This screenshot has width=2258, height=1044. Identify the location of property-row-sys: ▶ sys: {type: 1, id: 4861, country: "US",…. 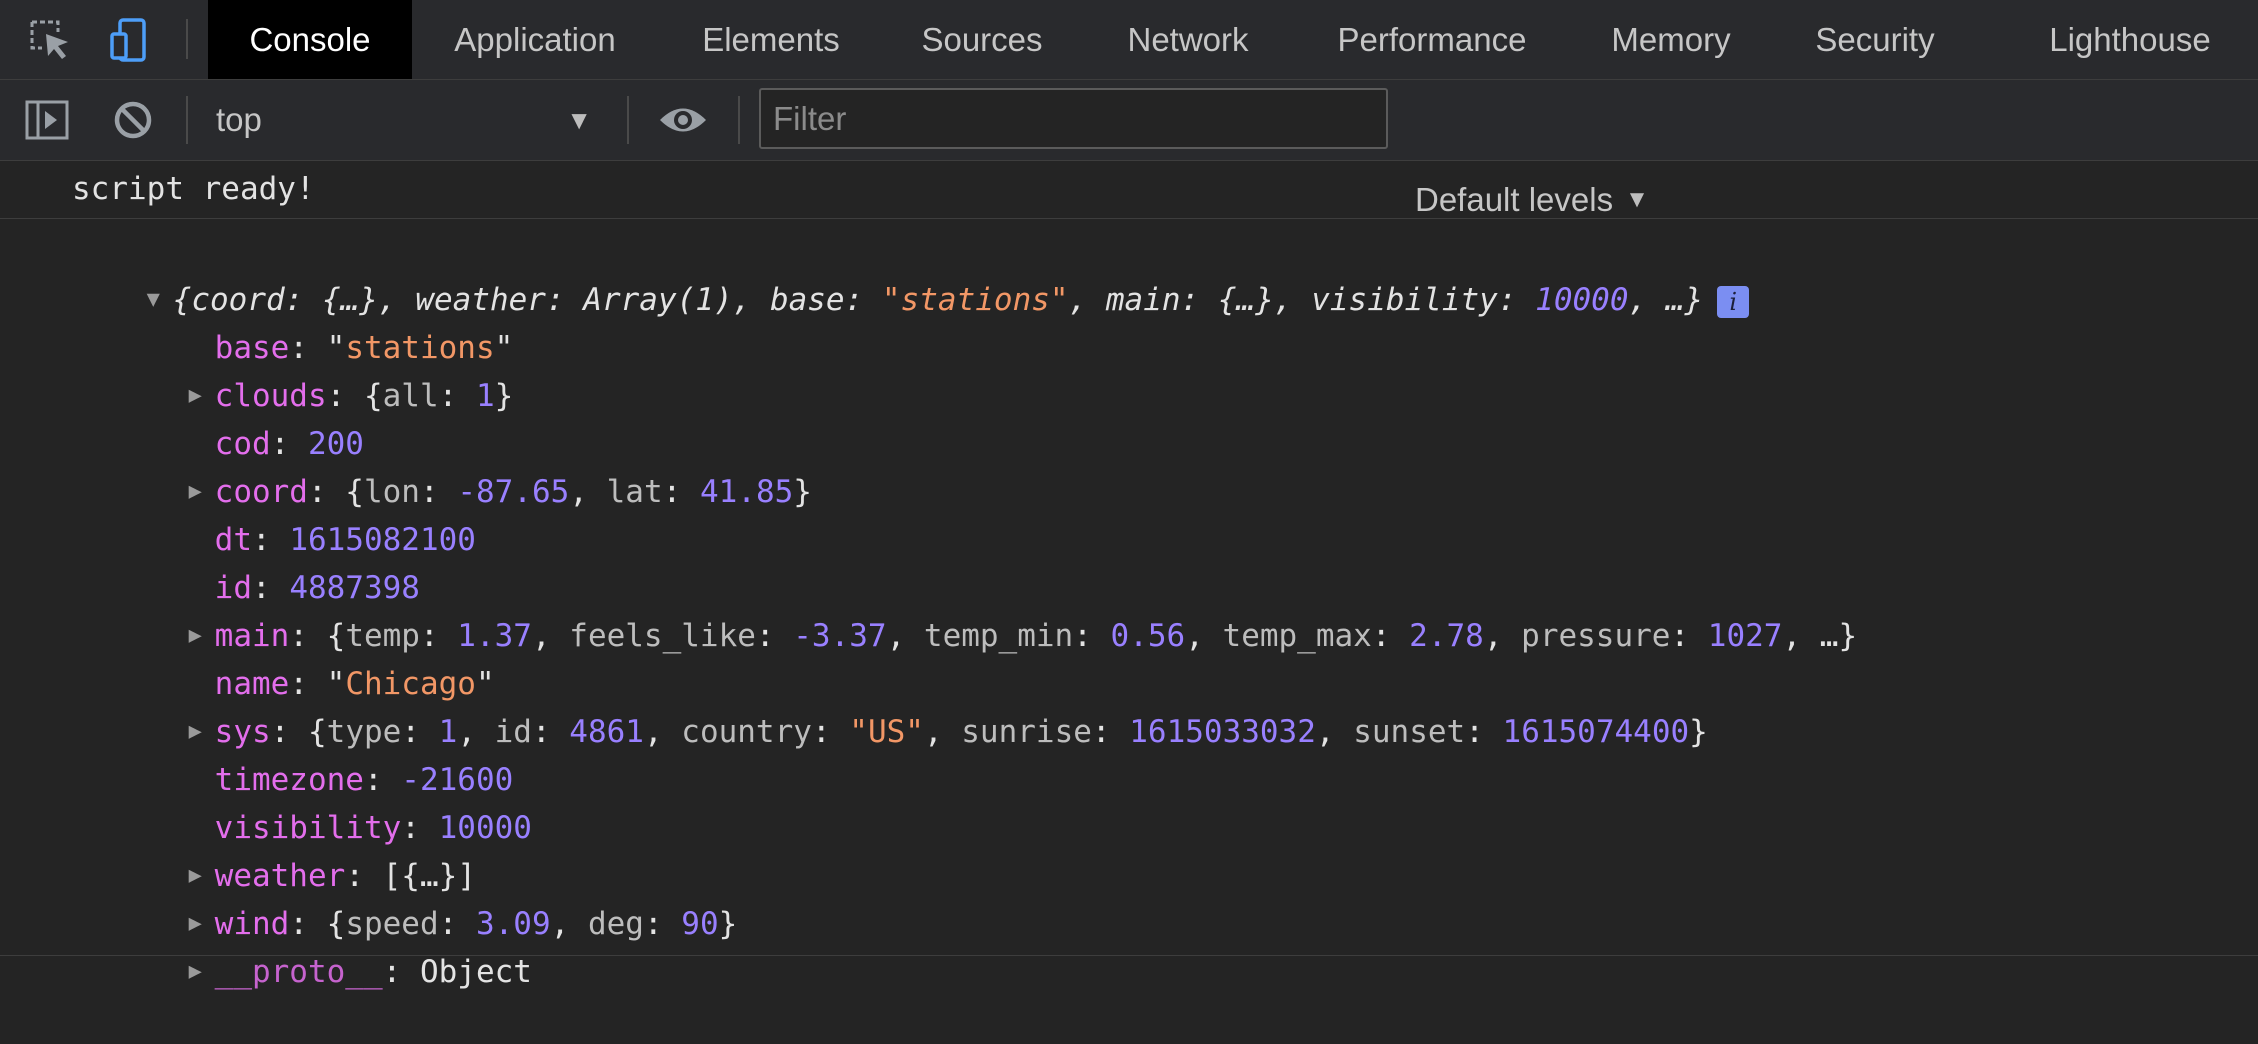
(911, 705).